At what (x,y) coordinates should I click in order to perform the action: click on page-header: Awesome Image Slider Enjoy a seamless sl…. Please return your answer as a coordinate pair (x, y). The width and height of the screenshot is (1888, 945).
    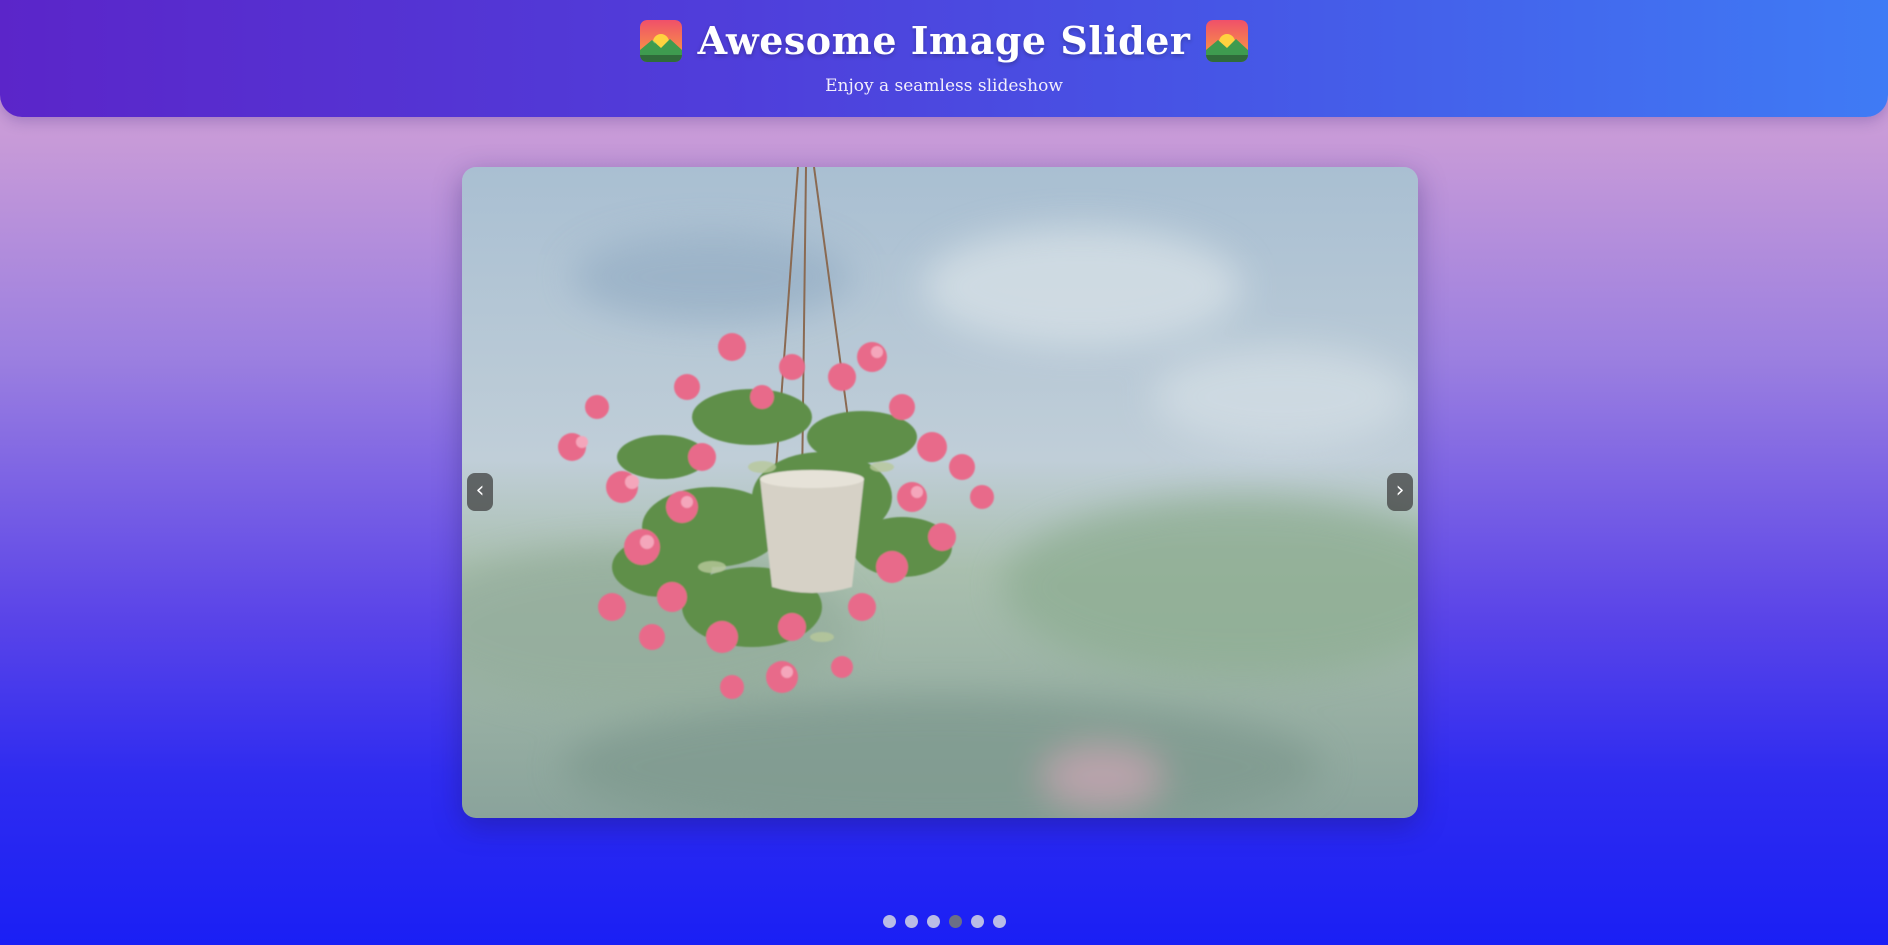
    Looking at the image, I should click on (944, 58).